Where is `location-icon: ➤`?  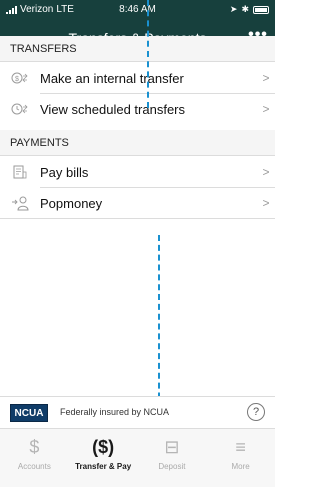
location-icon: ➤ is located at coordinates (233, 9).